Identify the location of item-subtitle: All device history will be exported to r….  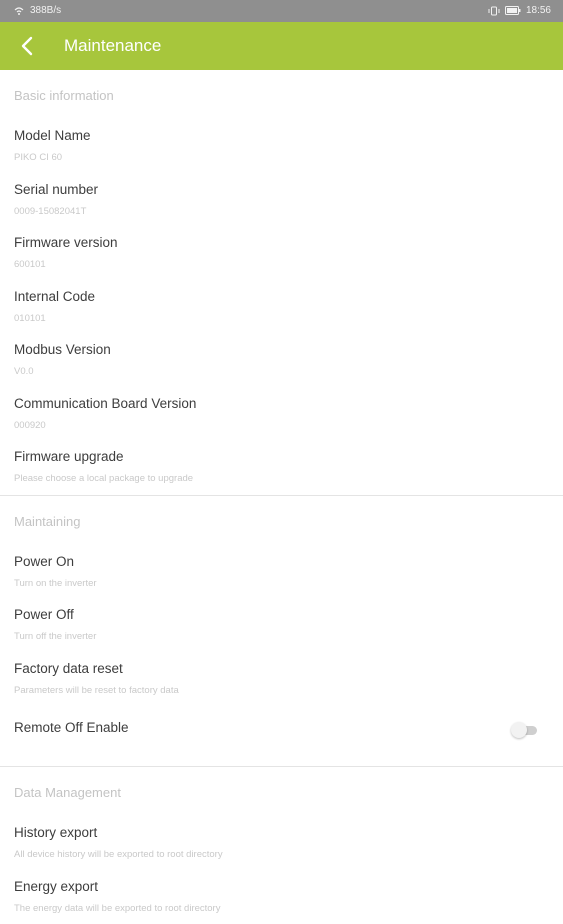
(118, 854).